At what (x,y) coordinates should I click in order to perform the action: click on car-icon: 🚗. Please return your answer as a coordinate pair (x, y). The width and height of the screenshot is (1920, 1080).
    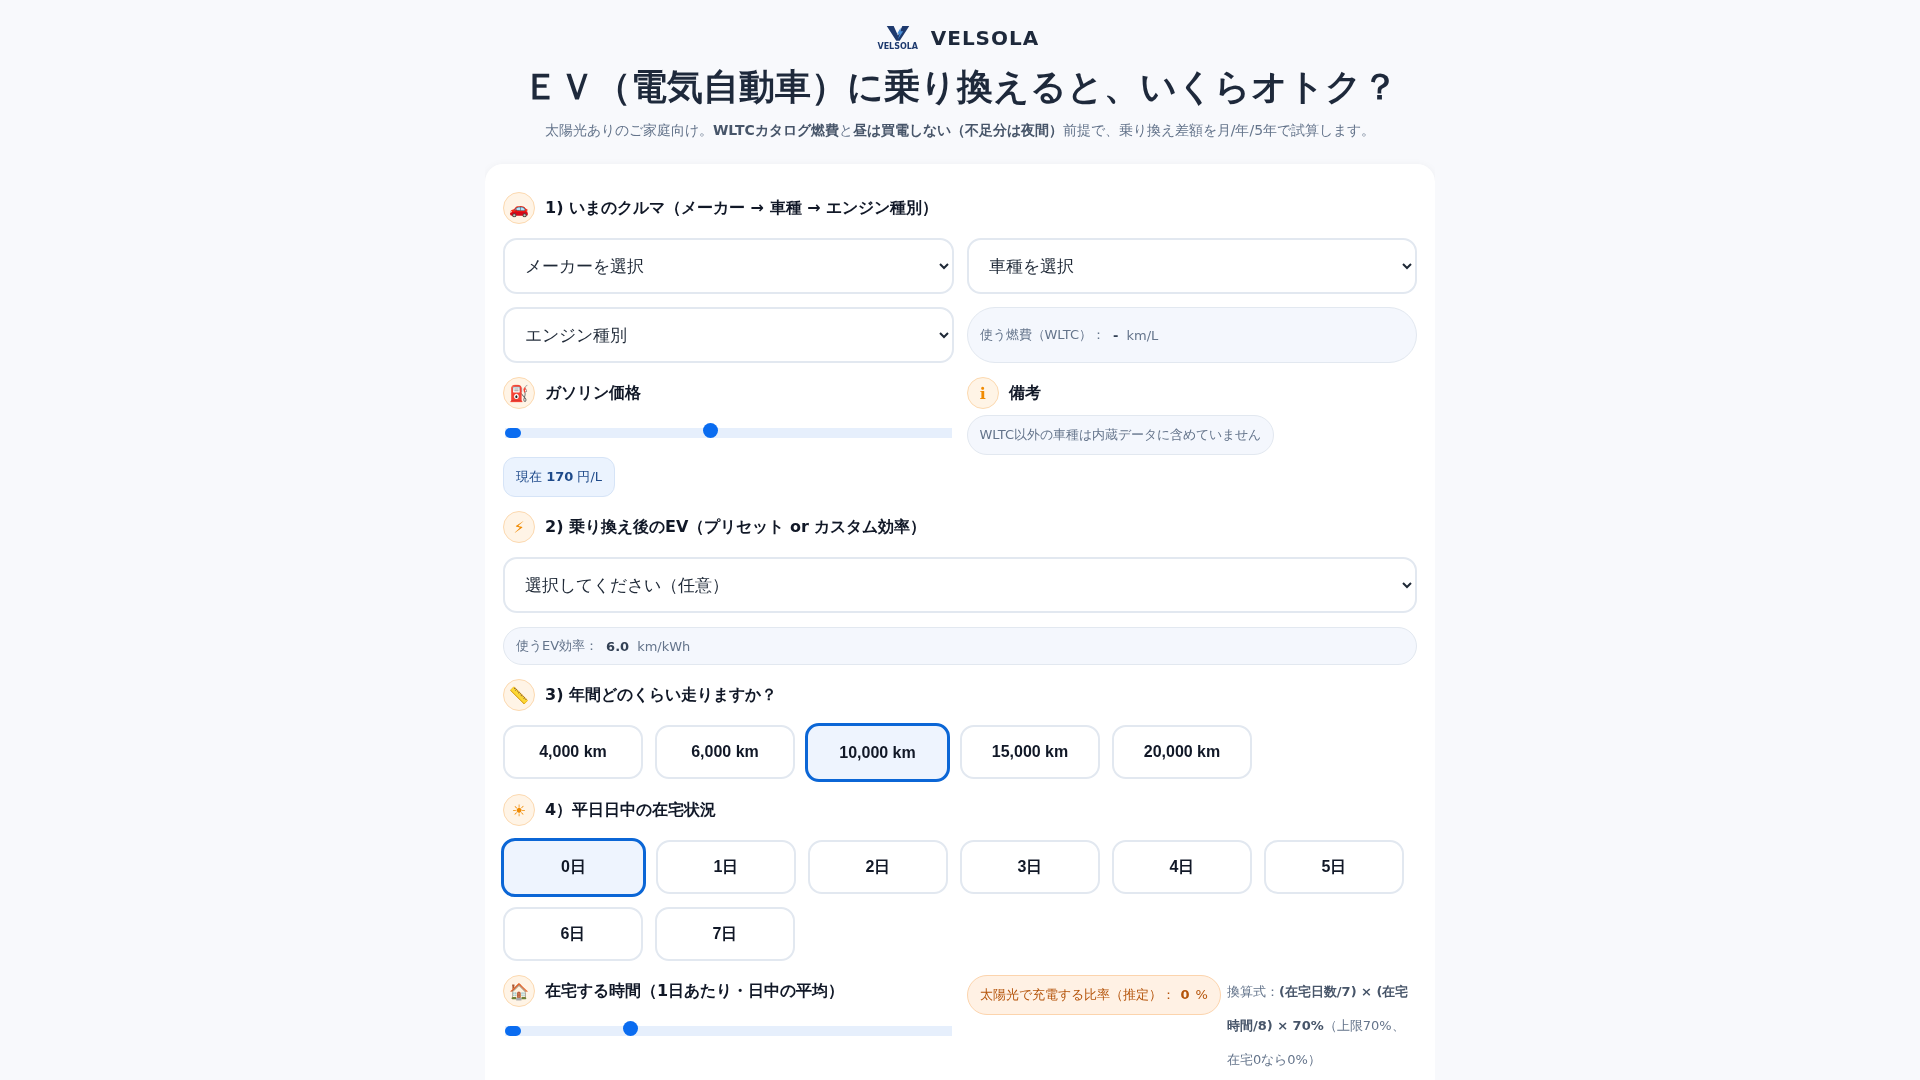
    Looking at the image, I should click on (519, 208).